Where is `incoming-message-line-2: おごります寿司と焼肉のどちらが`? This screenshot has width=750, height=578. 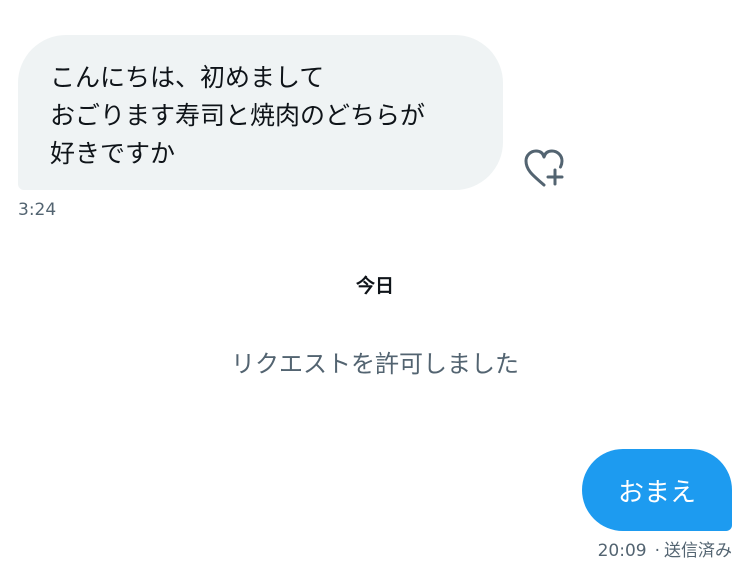
incoming-message-line-2: おごります寿司と焼肉のどちらが is located at coordinates (238, 115).